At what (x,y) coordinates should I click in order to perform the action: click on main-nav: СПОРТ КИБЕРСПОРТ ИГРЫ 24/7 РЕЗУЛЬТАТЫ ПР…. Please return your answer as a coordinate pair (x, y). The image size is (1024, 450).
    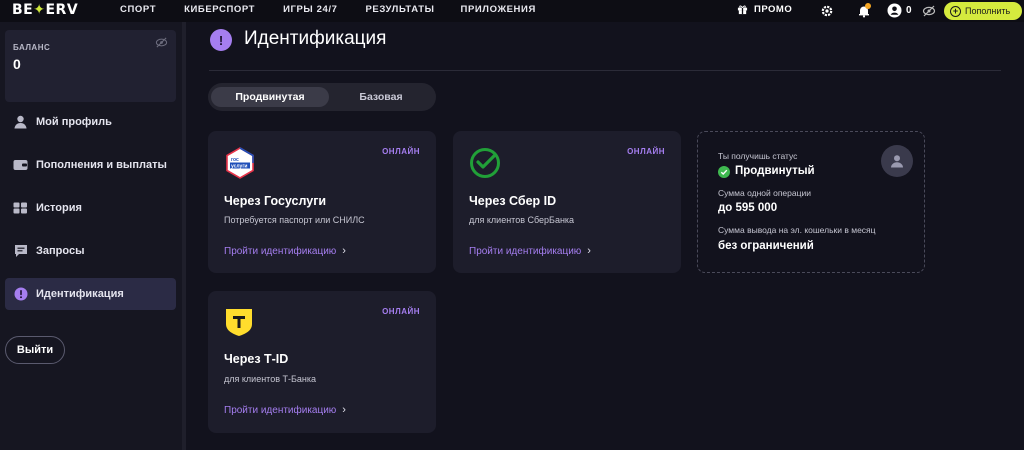
    Looking at the image, I should click on (328, 9).